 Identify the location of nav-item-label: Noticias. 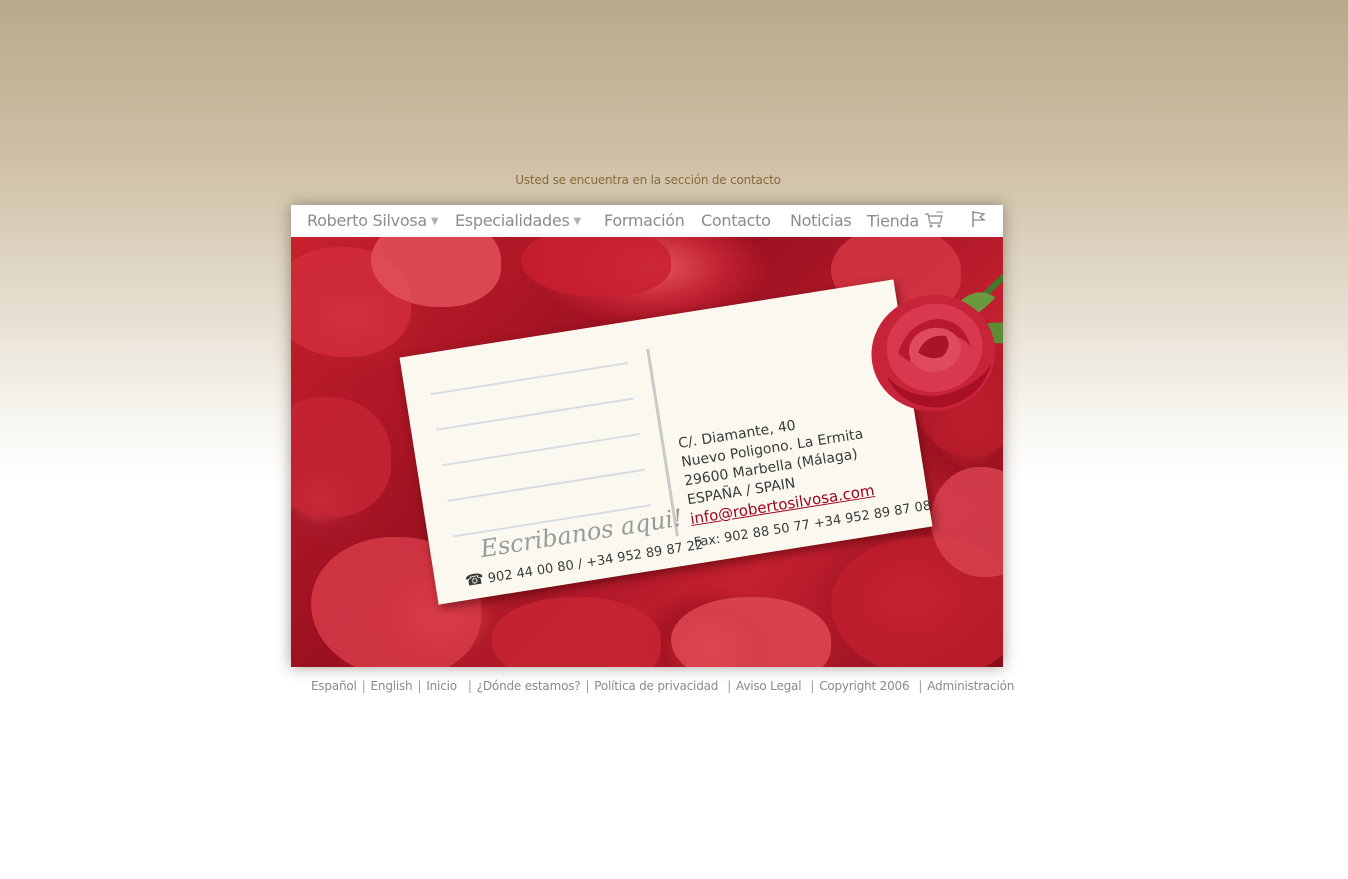
(821, 220).